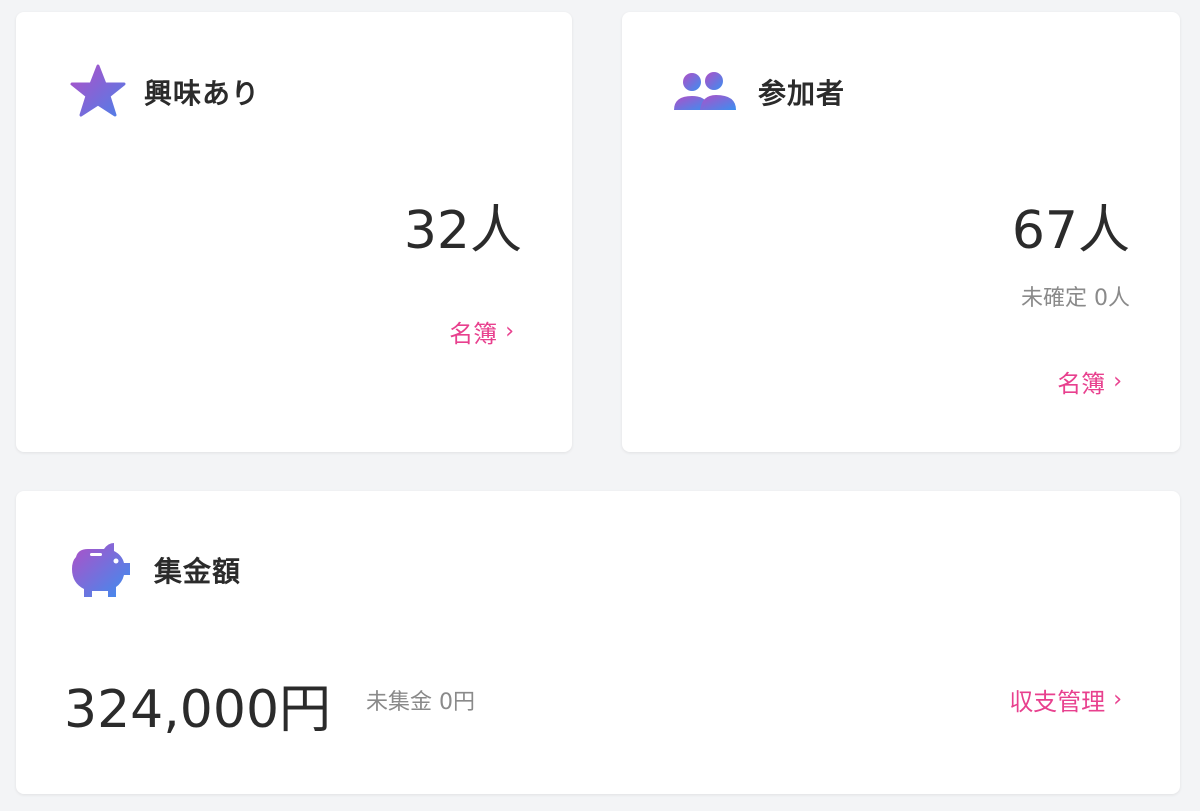 Image resolution: width=1200 pixels, height=811 pixels. What do you see at coordinates (1081, 384) in the screenshot?
I see `participants-roster-link-label: 名簿` at bounding box center [1081, 384].